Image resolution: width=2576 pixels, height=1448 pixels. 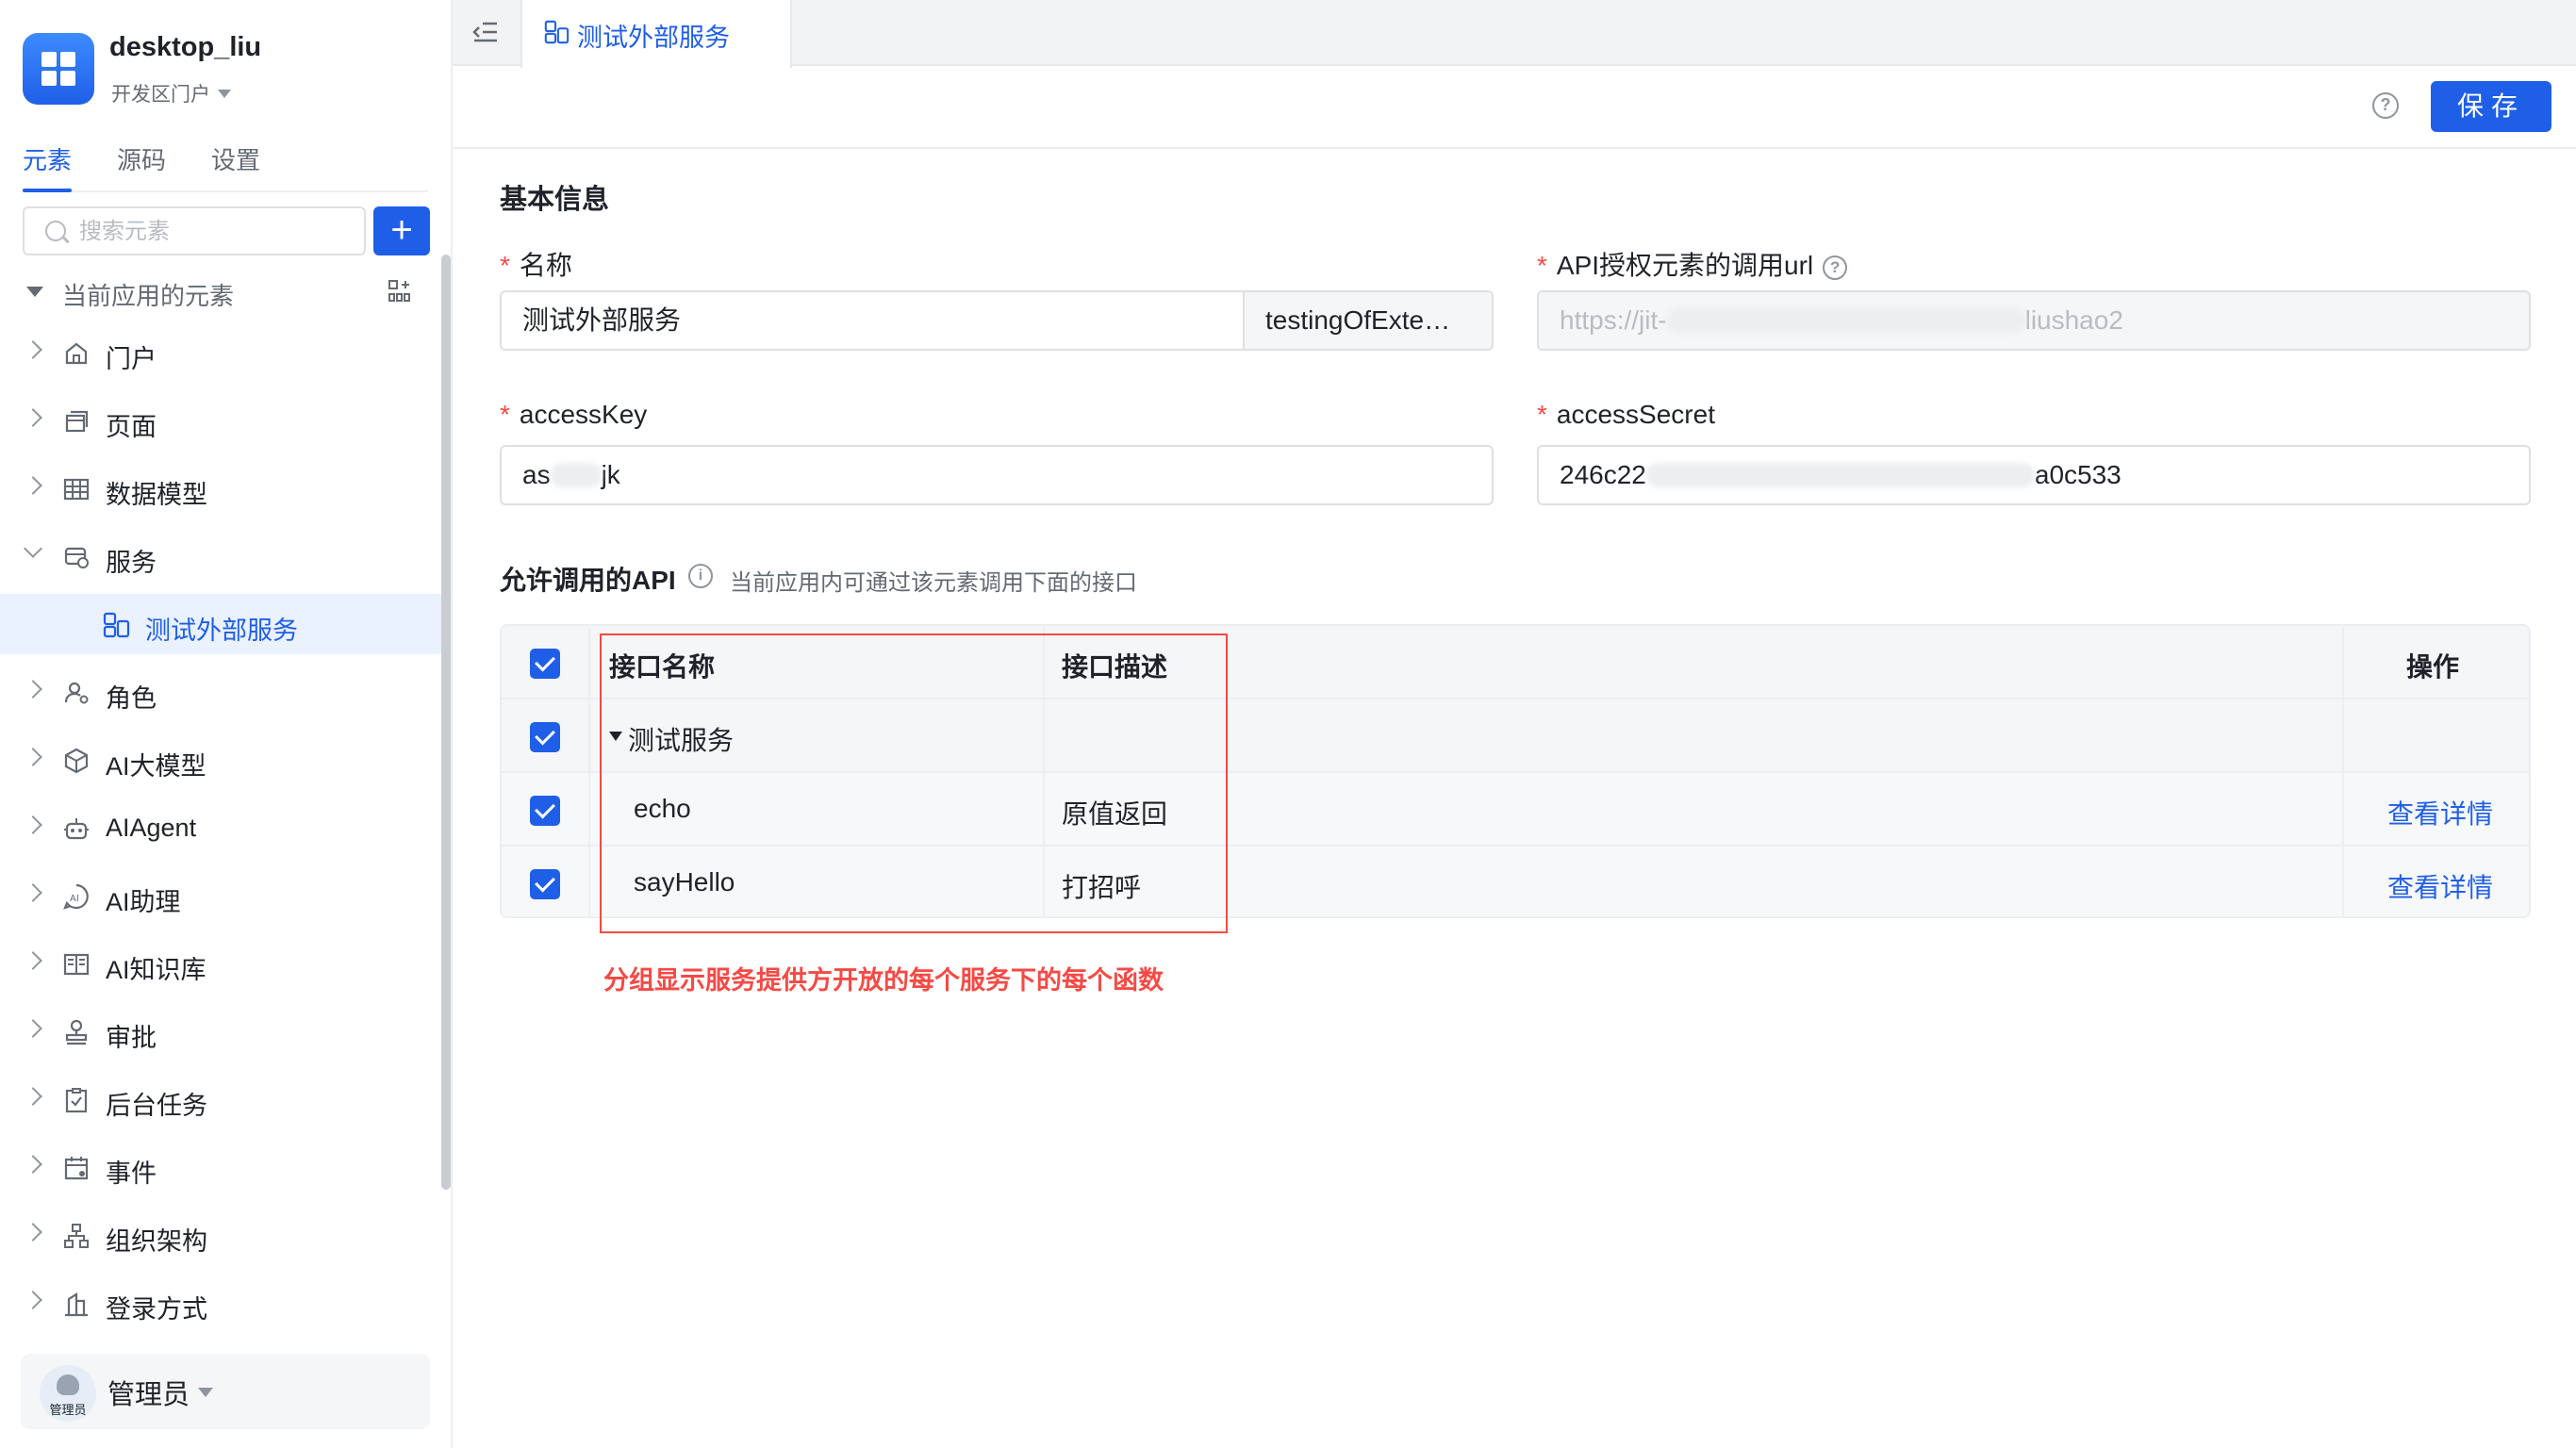 I want to click on sidebar-item-label: 后台任务, so click(x=156, y=1106).